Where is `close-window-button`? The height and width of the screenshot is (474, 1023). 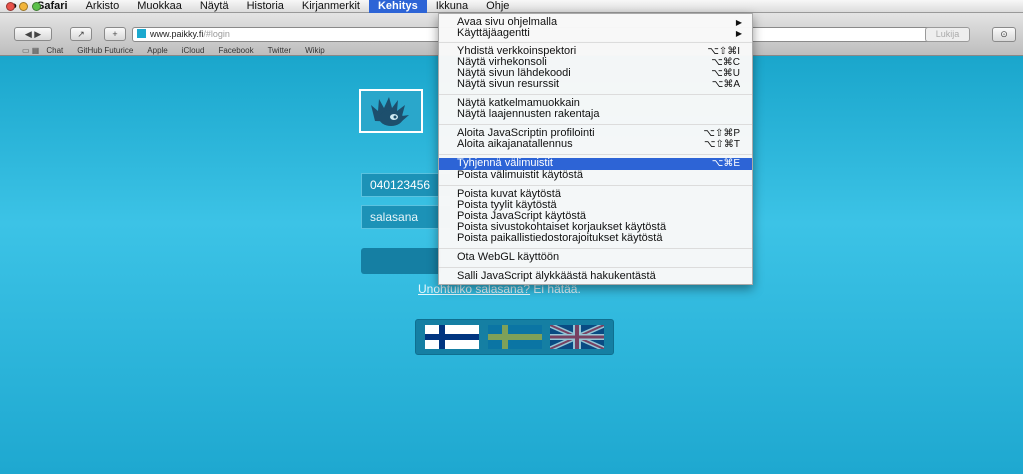 close-window-button is located at coordinates (10, 6).